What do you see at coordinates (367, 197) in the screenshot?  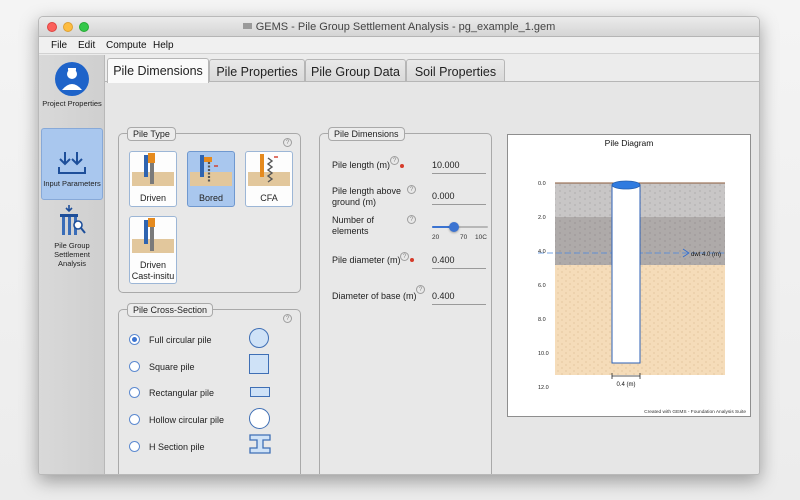 I see `above-ground-label: Pile length above ground (m)` at bounding box center [367, 197].